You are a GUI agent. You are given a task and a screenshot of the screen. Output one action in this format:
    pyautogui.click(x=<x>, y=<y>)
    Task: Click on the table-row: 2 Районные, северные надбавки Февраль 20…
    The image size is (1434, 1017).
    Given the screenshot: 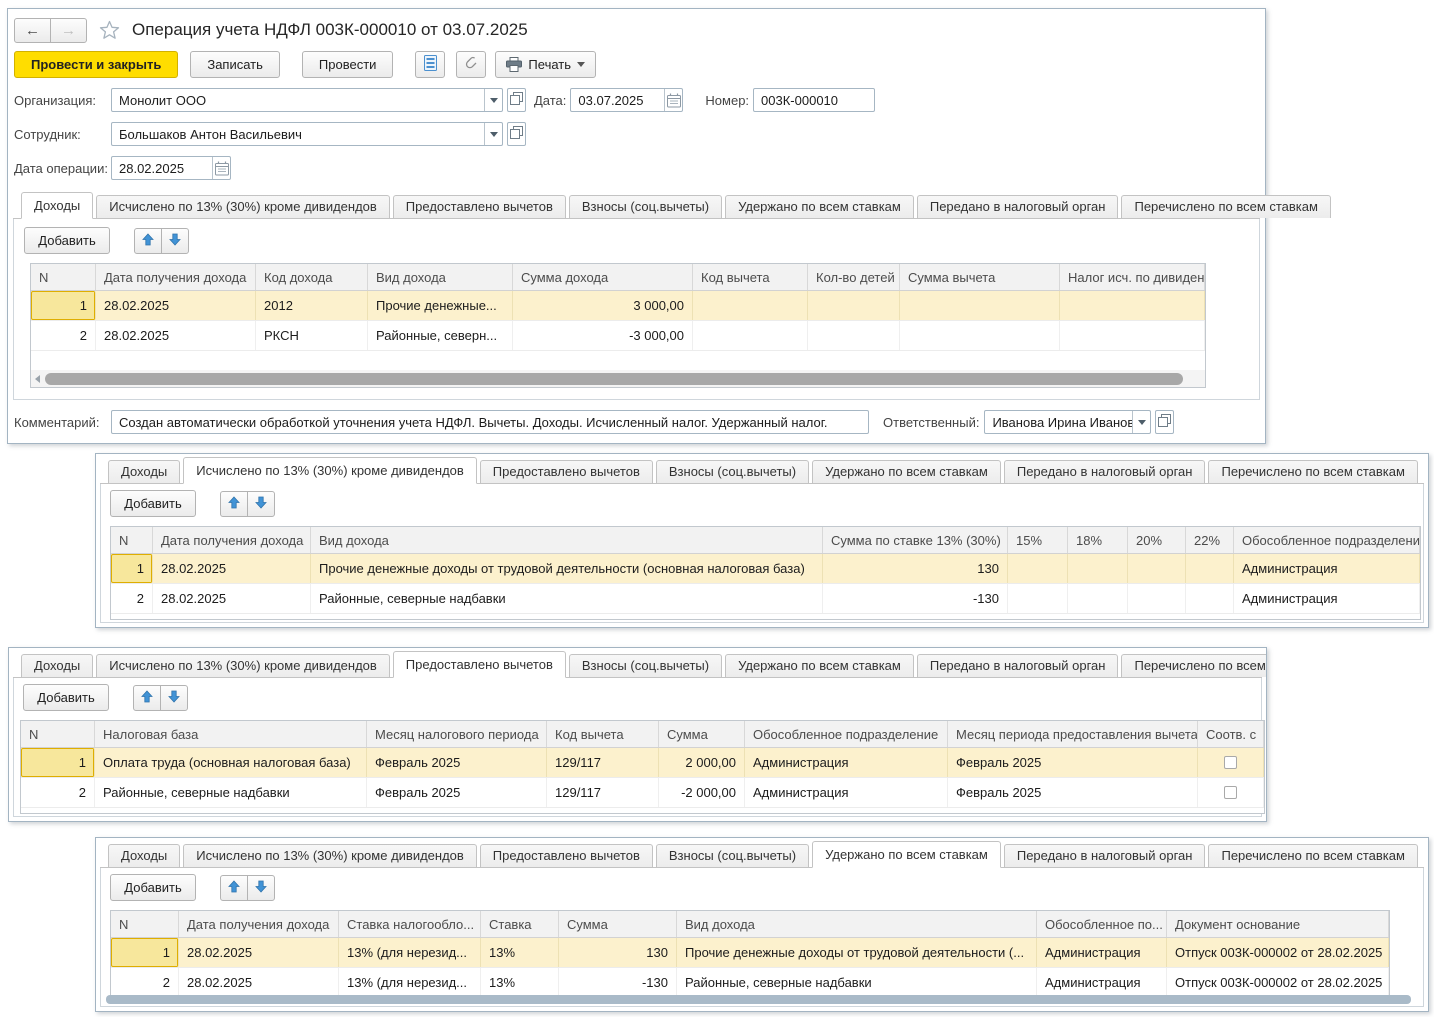 What is the action you would take?
    pyautogui.click(x=642, y=793)
    